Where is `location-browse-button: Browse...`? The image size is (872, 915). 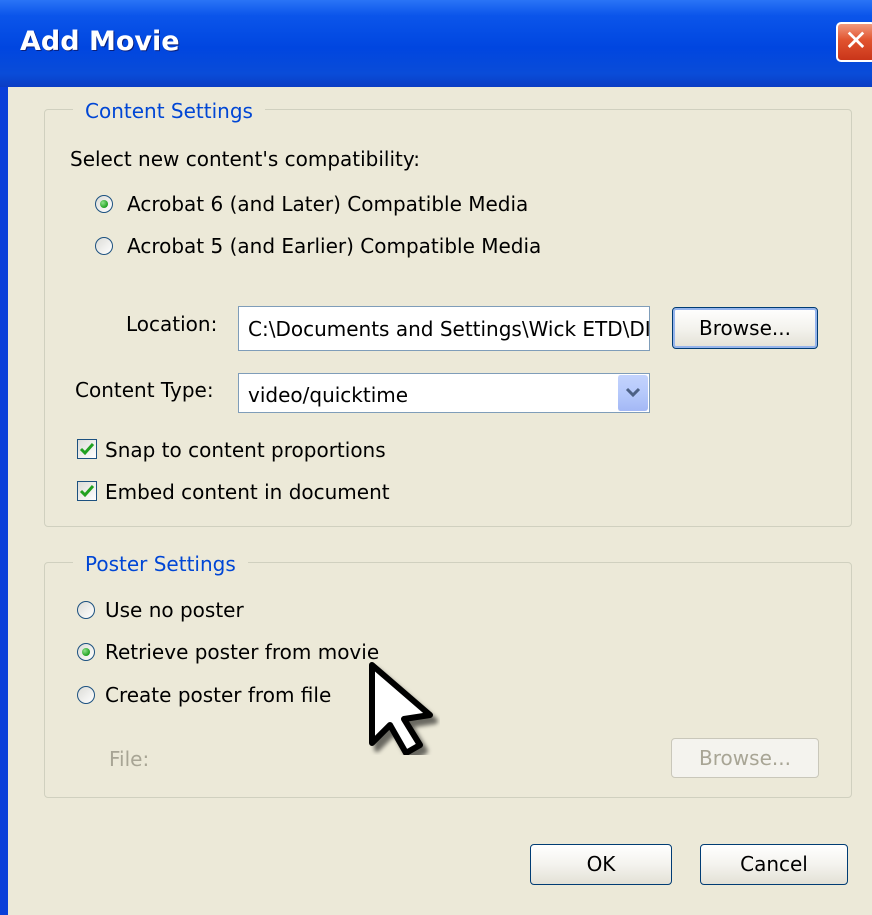 location-browse-button: Browse... is located at coordinates (745, 328).